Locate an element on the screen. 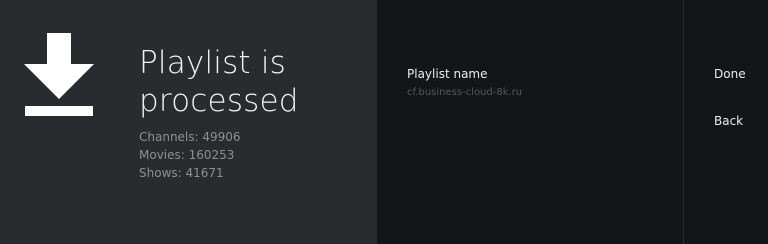 Image resolution: width=768 pixels, height=244 pixels. playlist-name-label: Playlist name is located at coordinates (447, 74).